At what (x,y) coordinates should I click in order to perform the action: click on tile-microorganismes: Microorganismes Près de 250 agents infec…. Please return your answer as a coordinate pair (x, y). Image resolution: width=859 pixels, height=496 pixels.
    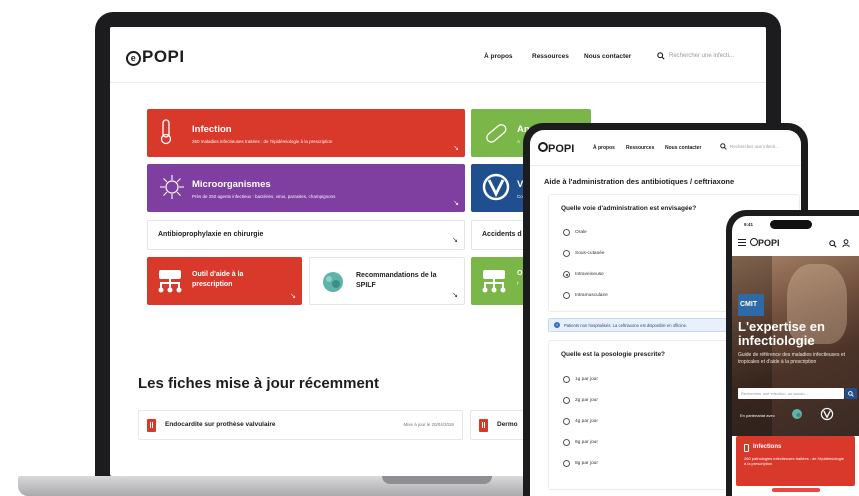
    Looking at the image, I should click on (306, 188).